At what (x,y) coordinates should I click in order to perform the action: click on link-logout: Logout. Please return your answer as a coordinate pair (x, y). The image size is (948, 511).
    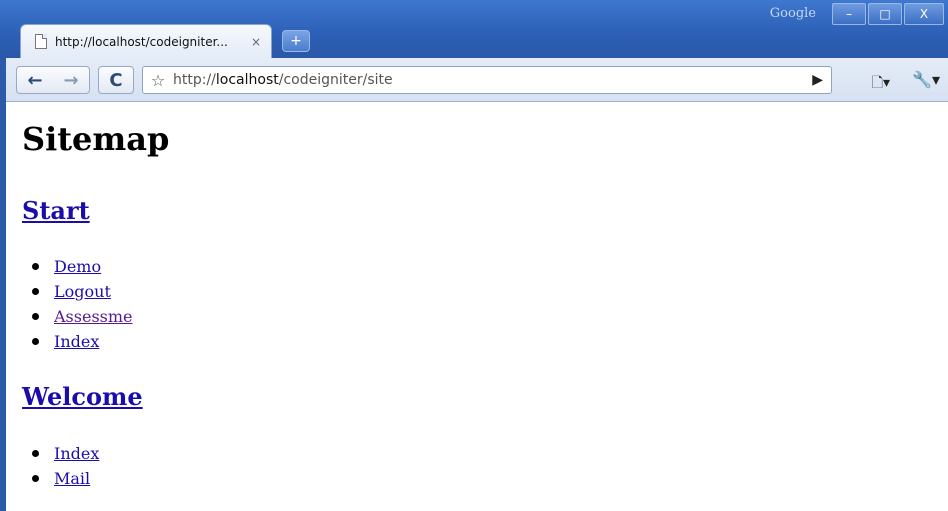
    Looking at the image, I should click on (82, 291).